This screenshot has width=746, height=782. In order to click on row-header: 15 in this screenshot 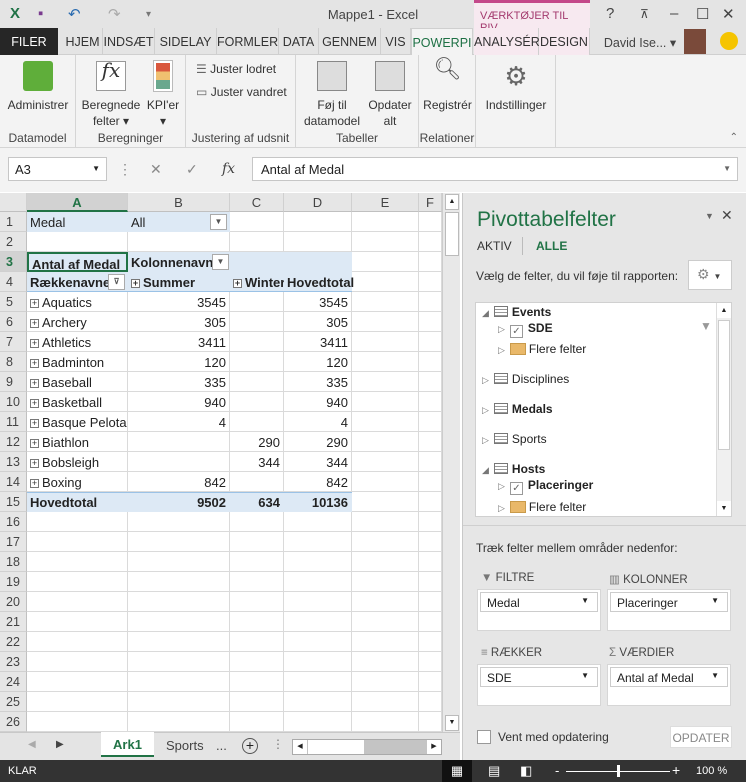, I will do `click(13, 502)`.